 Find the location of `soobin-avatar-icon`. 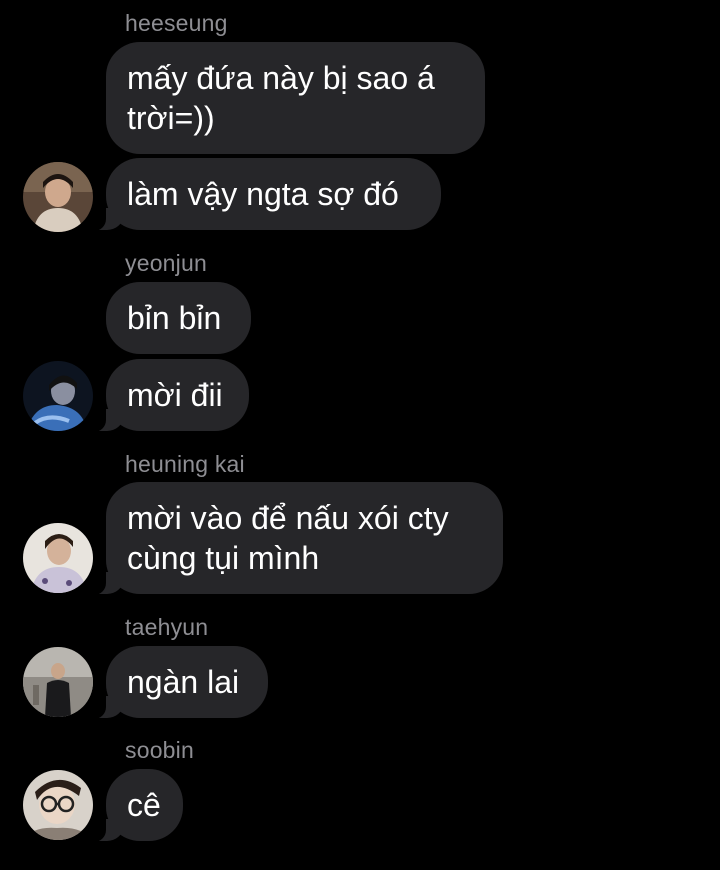

soobin-avatar-icon is located at coordinates (58, 805).